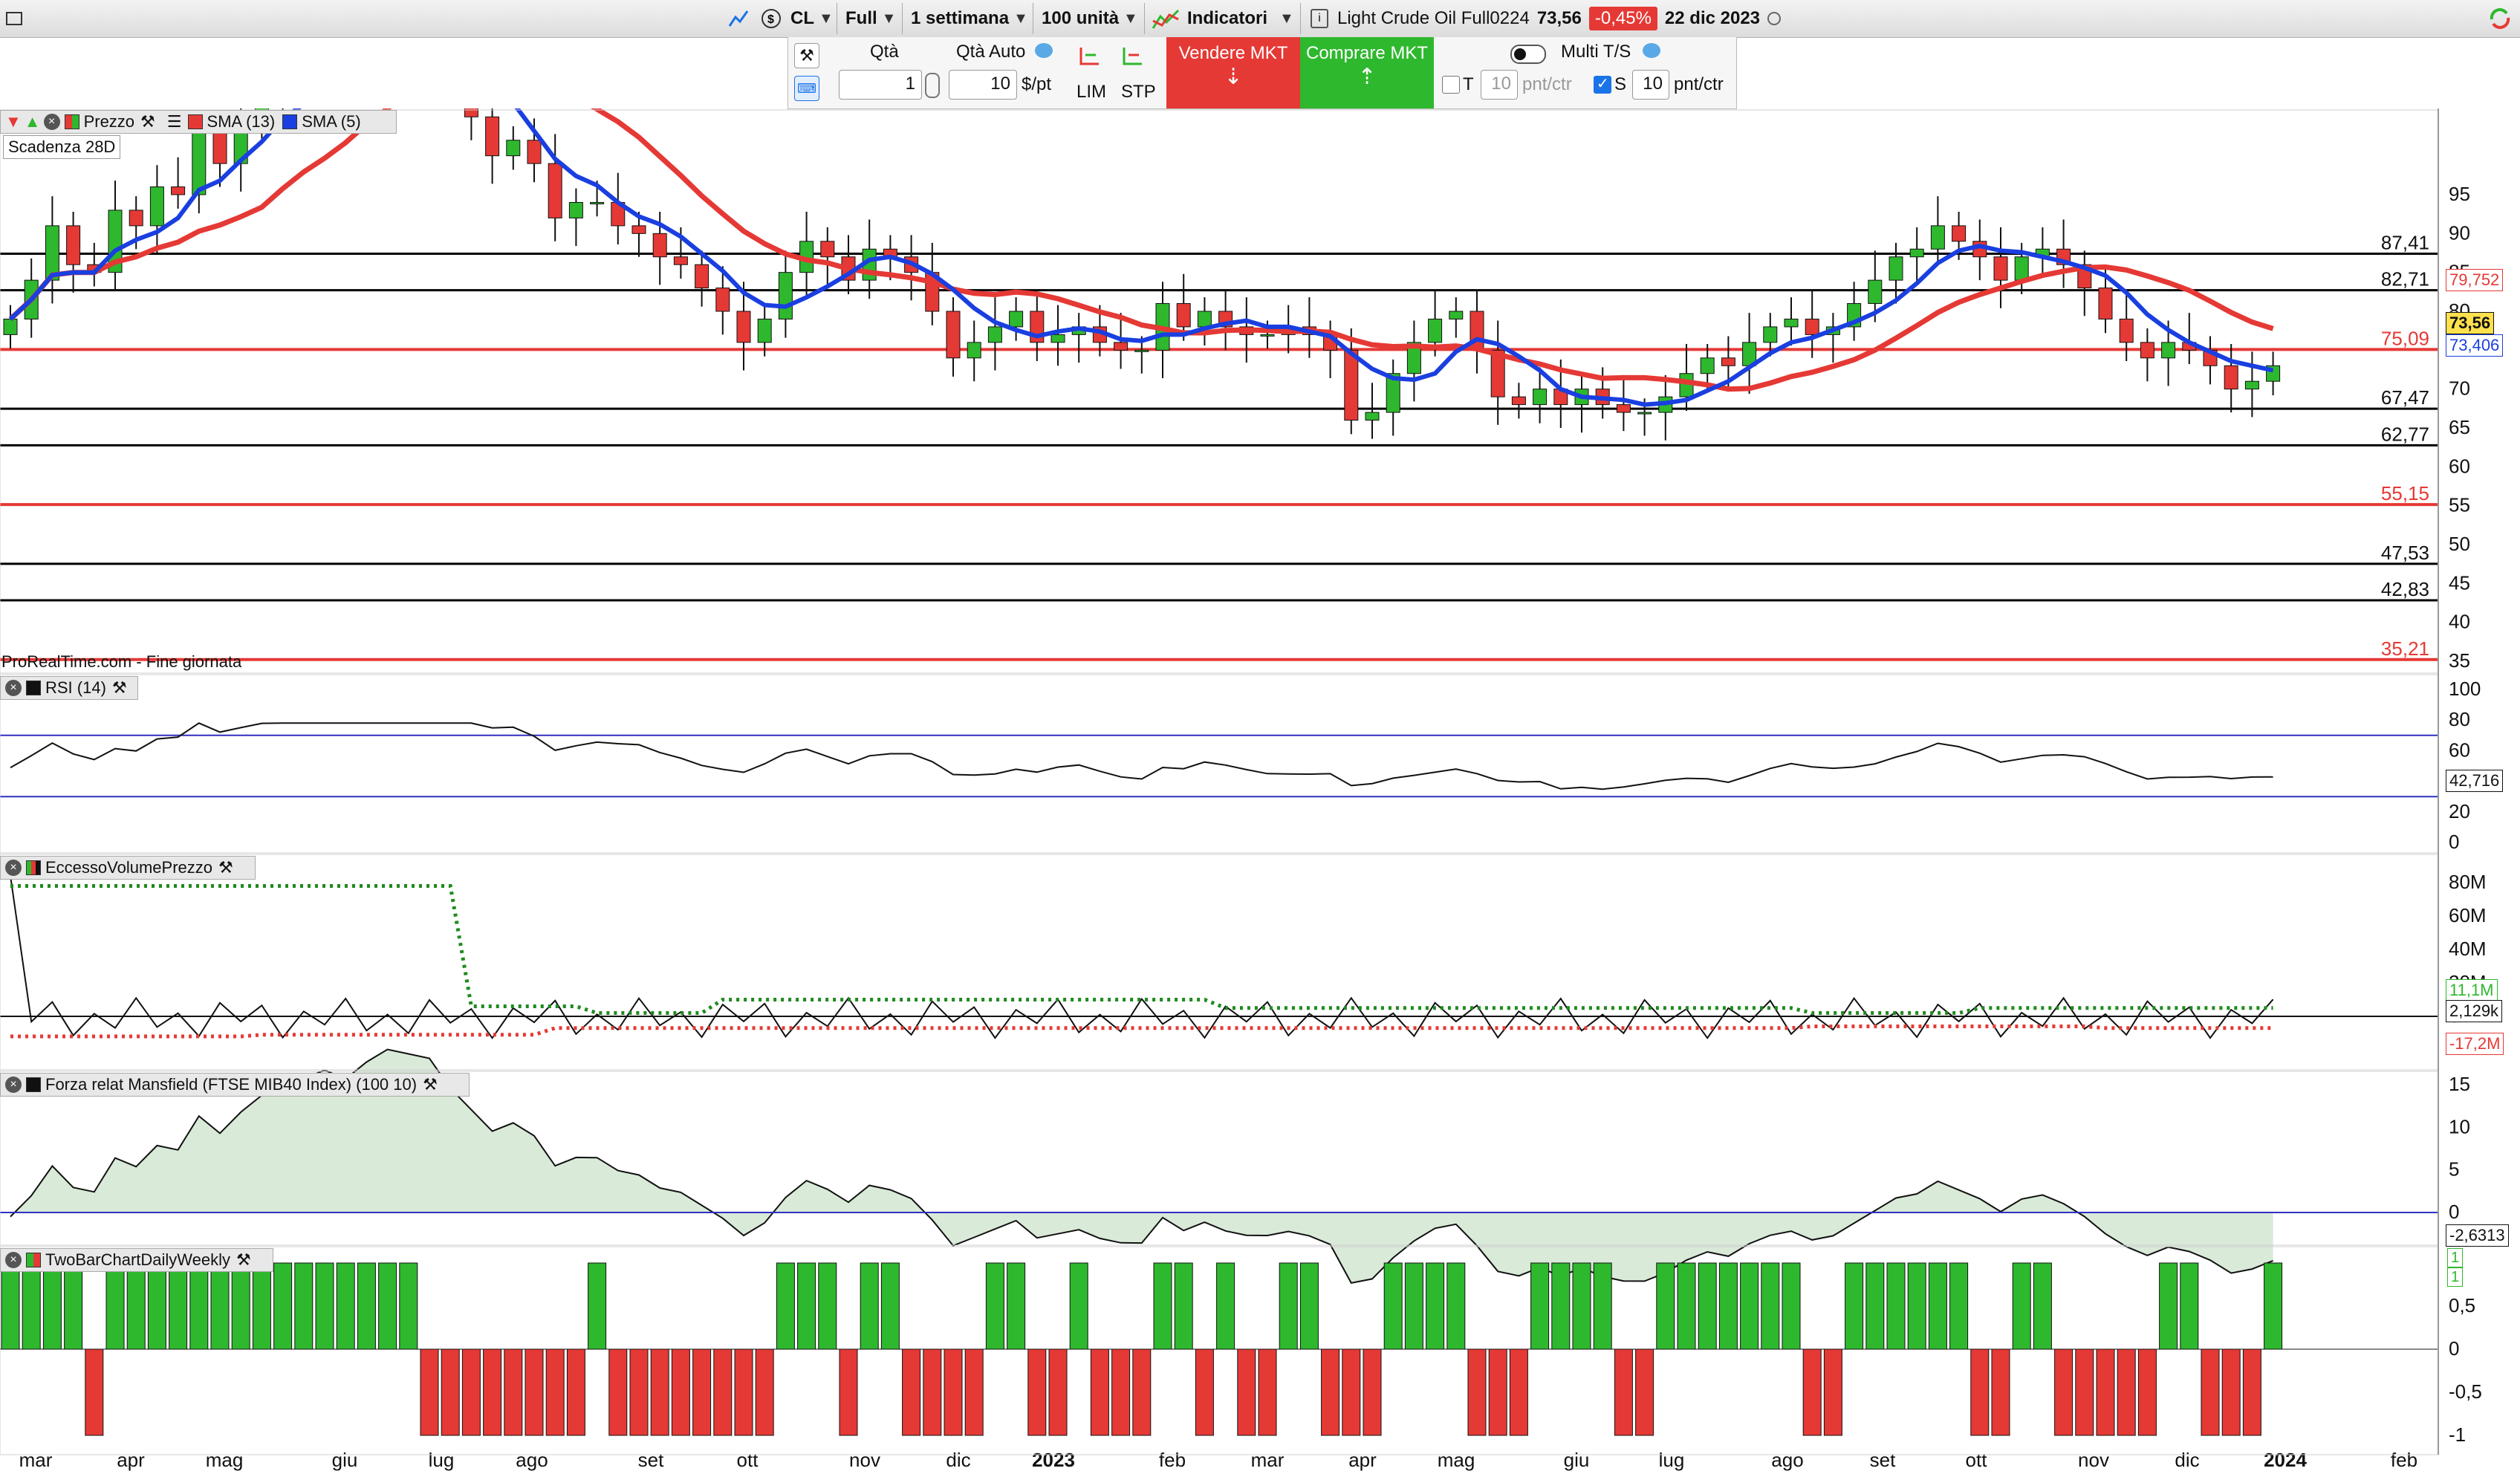  What do you see at coordinates (871, 18) in the screenshot?
I see `mode-select: Full ▼` at bounding box center [871, 18].